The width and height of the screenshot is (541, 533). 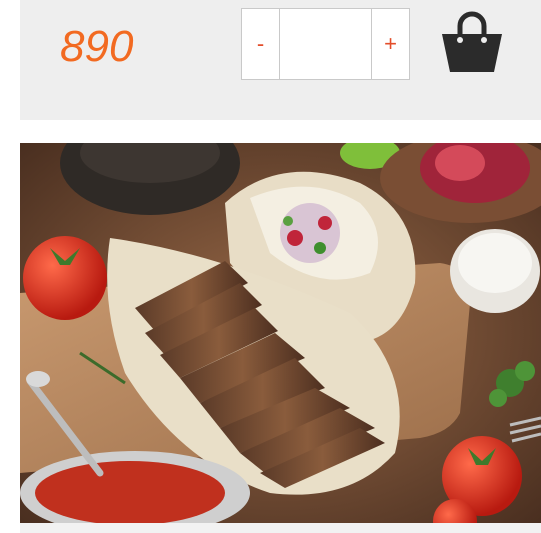 I want to click on increase-quantity-button: +, so click(x=390, y=44).